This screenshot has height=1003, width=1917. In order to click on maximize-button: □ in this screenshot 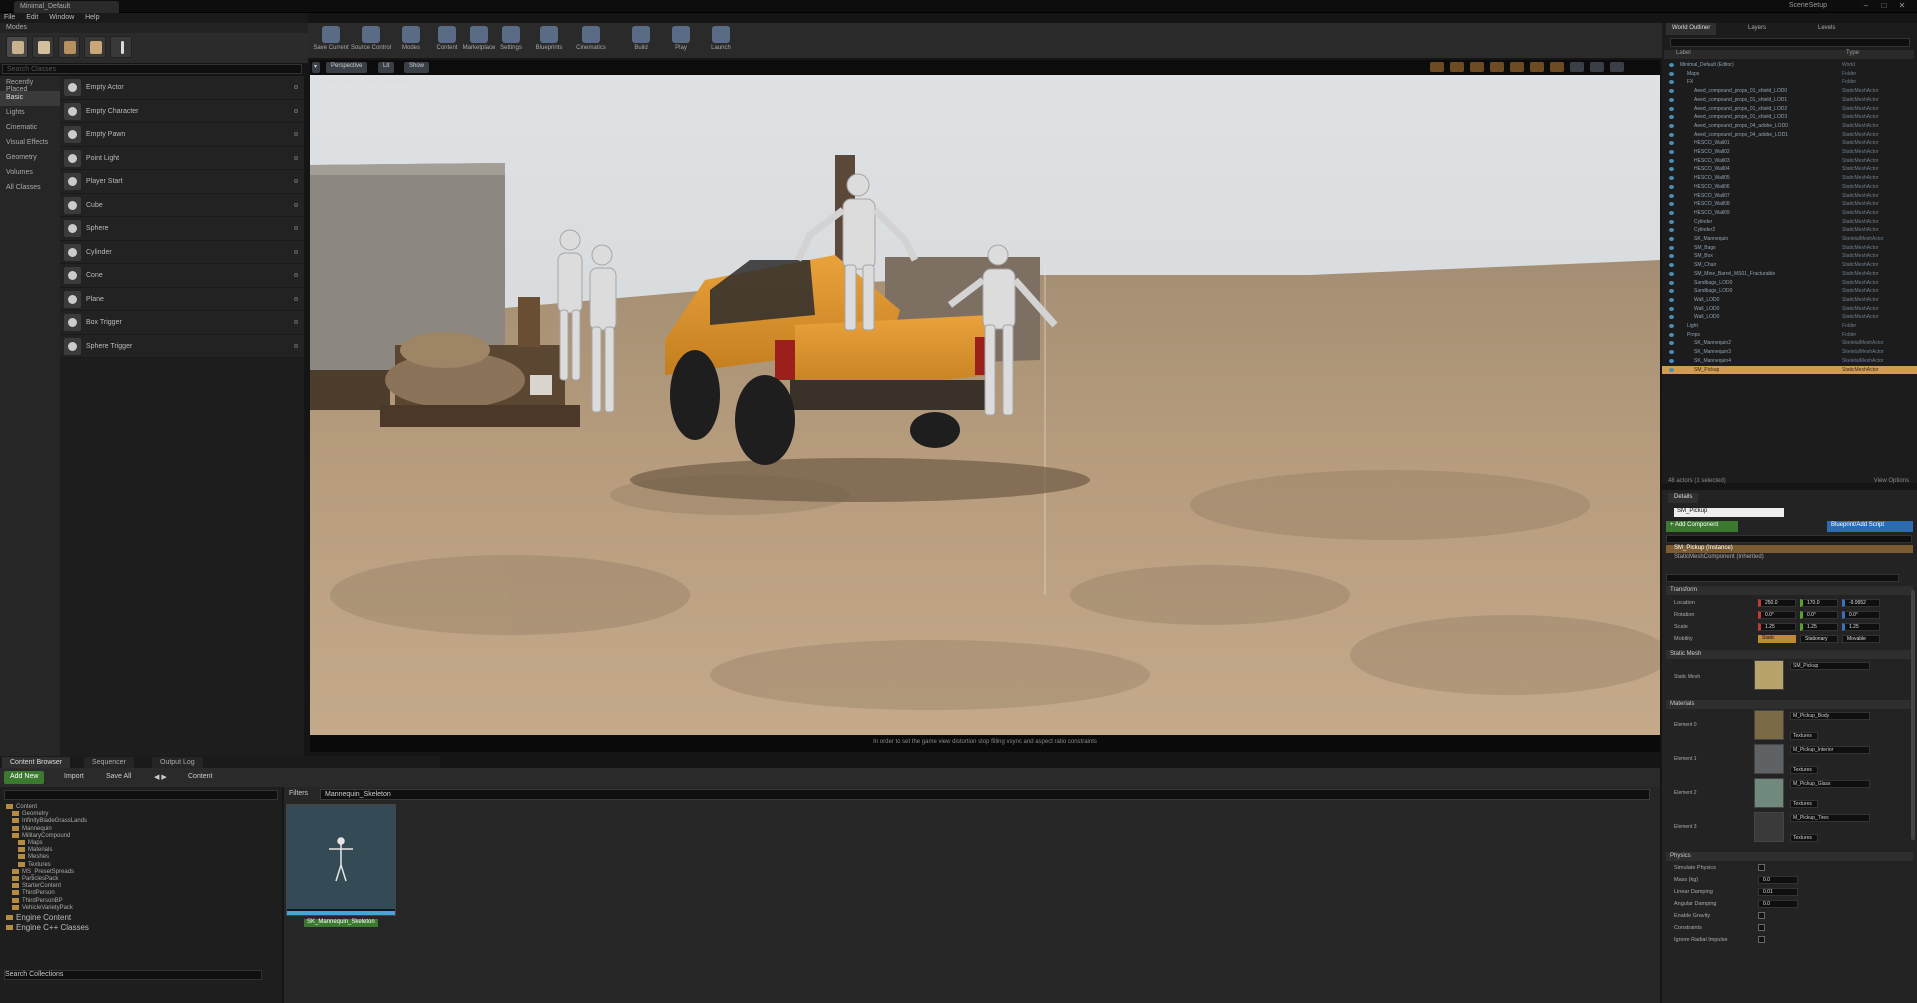, I will do `click(1884, 6)`.